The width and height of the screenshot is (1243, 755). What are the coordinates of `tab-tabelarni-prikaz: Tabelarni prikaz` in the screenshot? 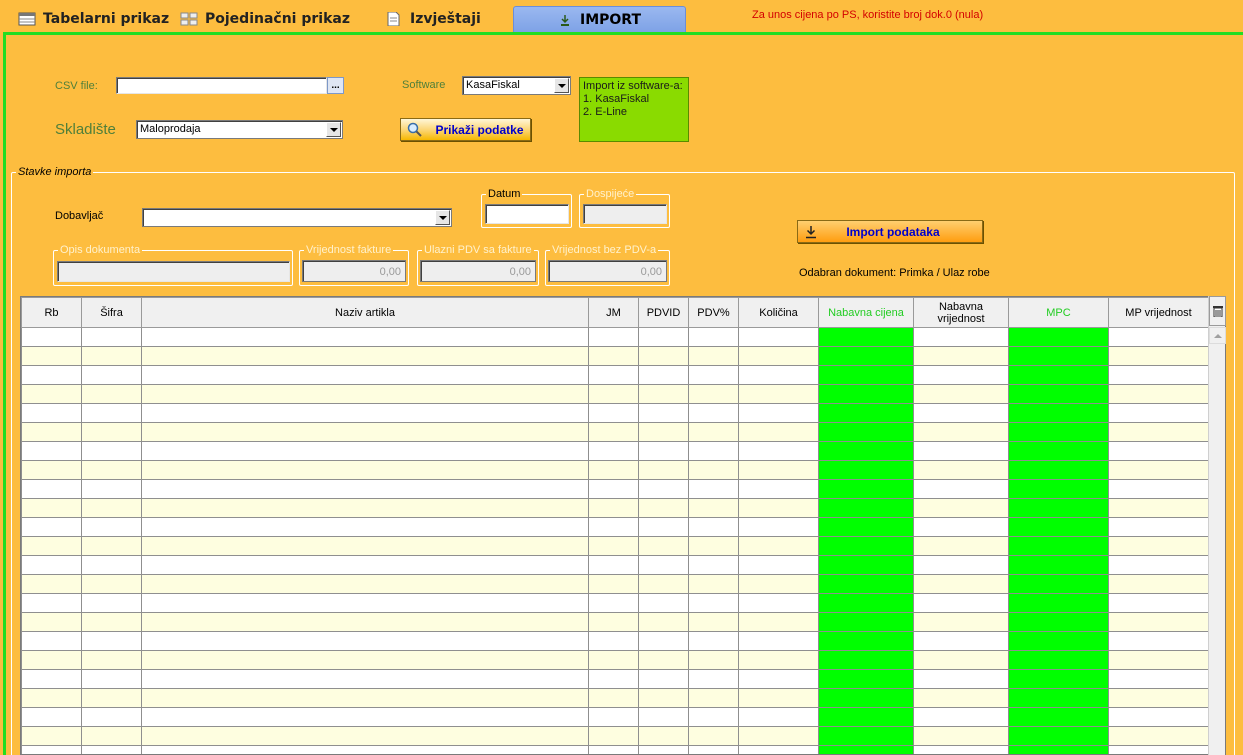 It's located at (93, 19).